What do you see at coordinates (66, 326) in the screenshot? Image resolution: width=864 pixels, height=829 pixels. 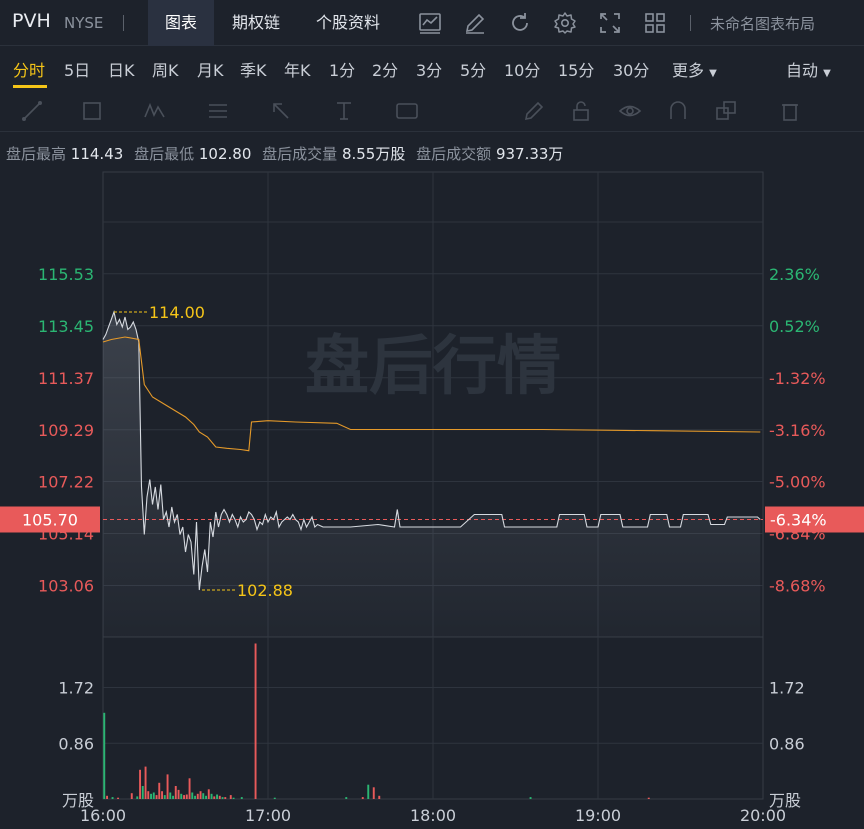 I see `price-tick-label: 113.45` at bounding box center [66, 326].